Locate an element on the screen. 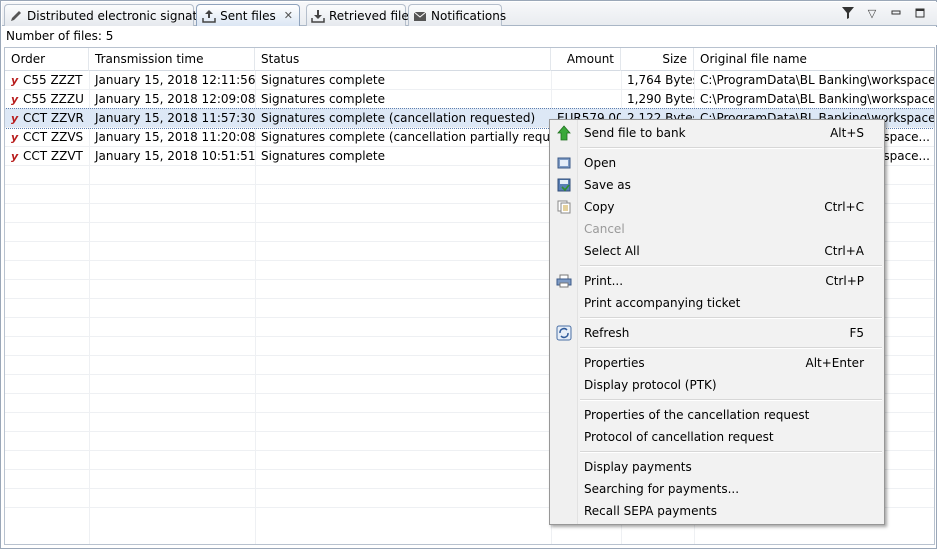  tab-distributed-signature: Distributed electronic signature is located at coordinates (110, 15).